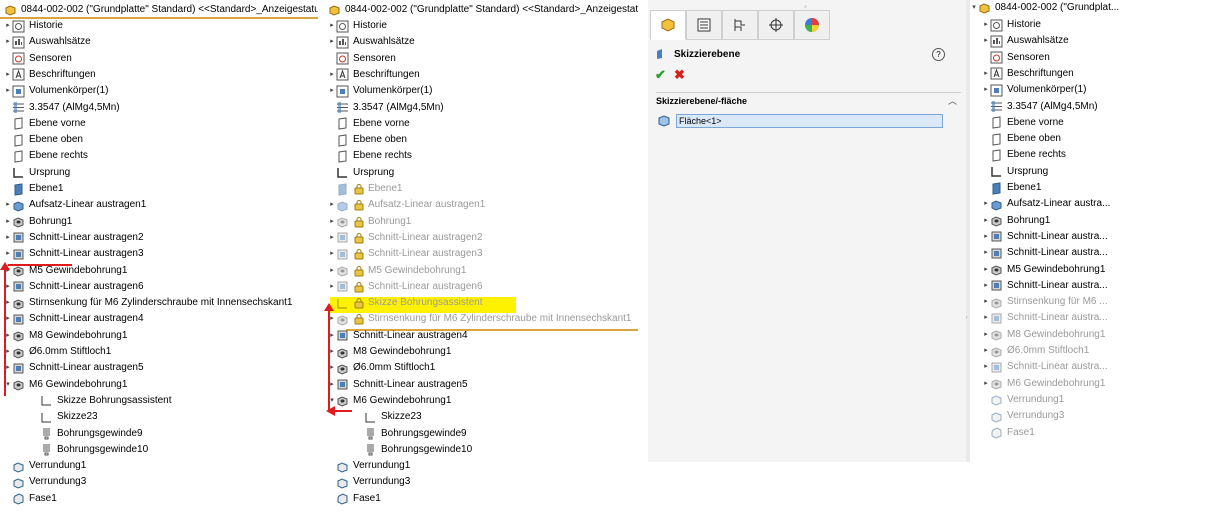  What do you see at coordinates (660, 75) in the screenshot?
I see `ok-button: ✔` at bounding box center [660, 75].